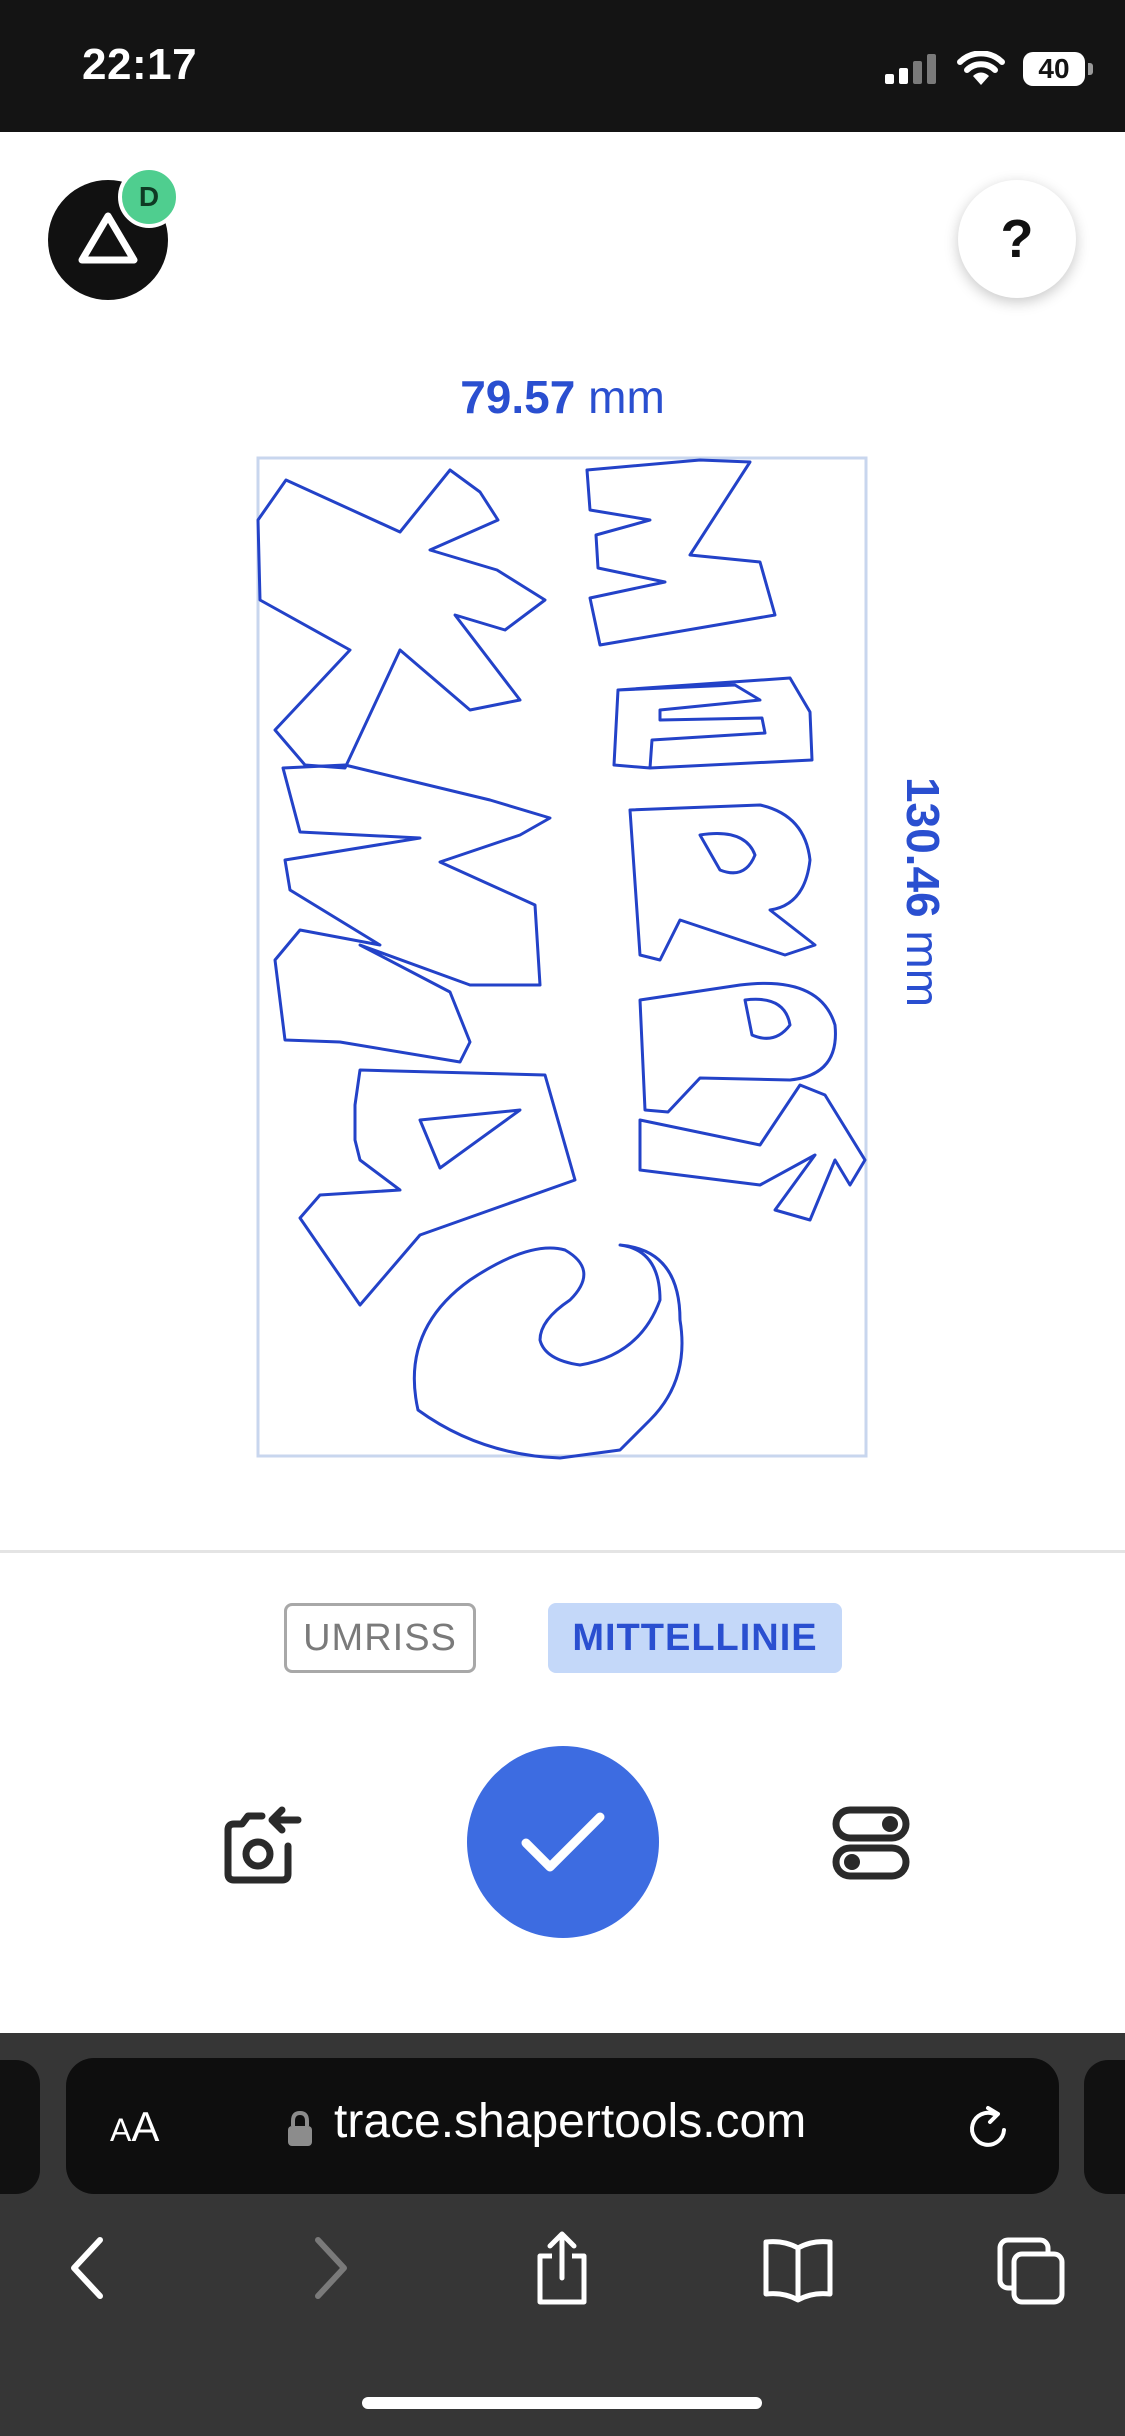  Describe the element at coordinates (263, 1845) in the screenshot. I see `camera-retake-icon` at that location.